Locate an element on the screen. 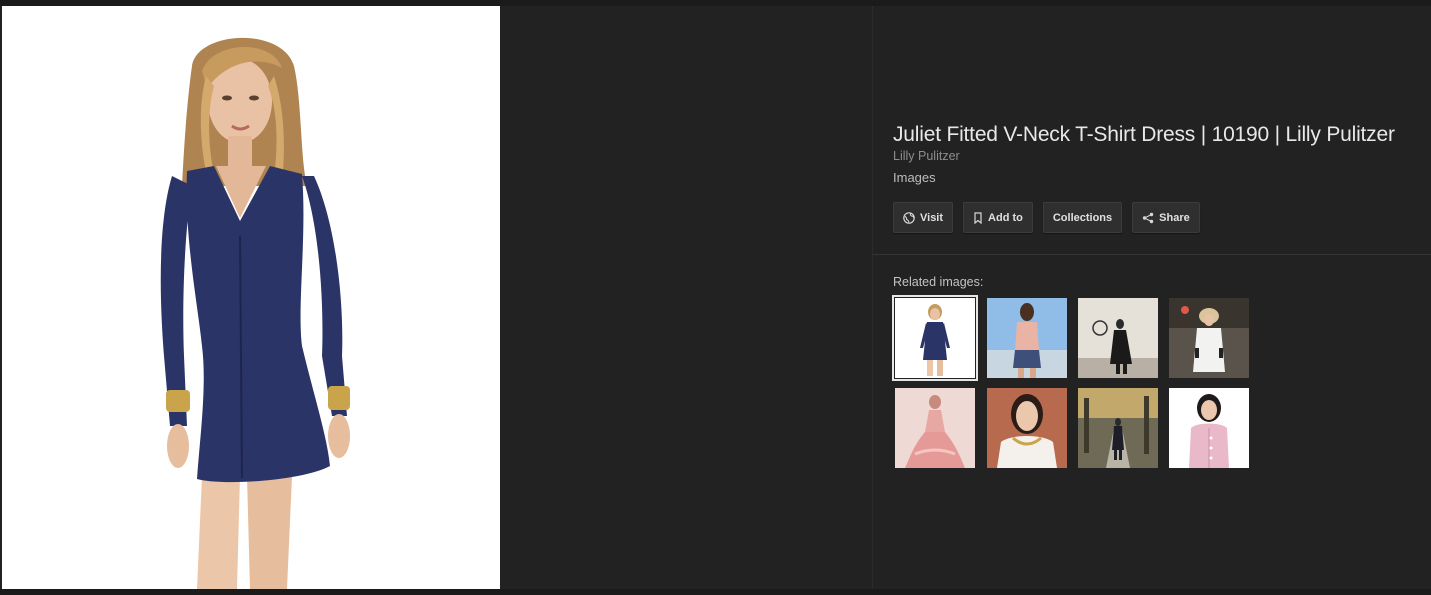 This screenshot has width=1431, height=595. add-to-label: Add to is located at coordinates (1005, 217).